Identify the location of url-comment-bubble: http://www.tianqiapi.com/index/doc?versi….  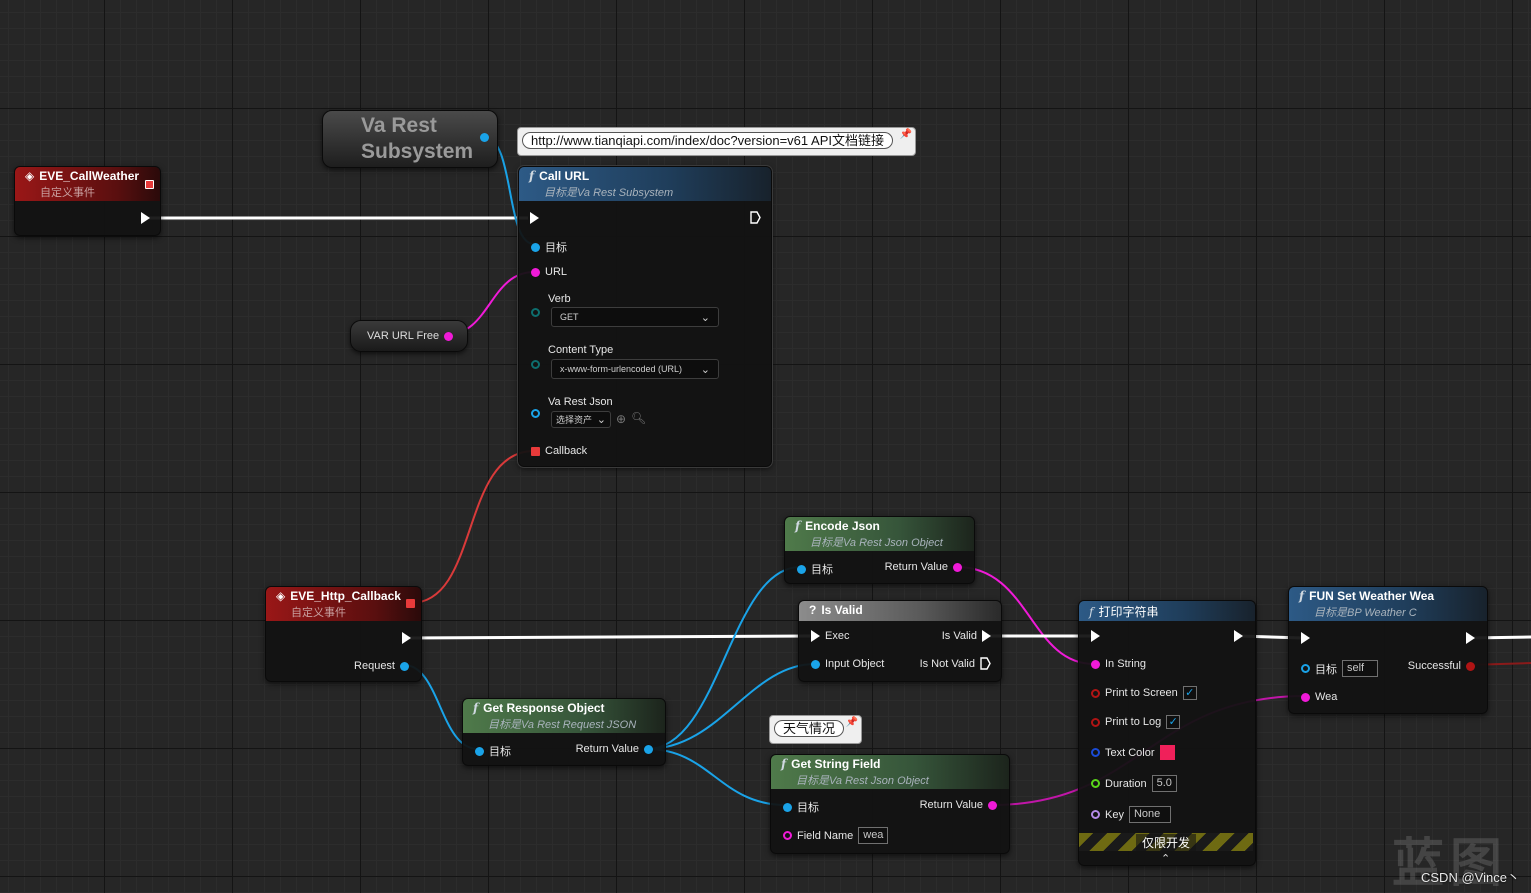
(716, 141).